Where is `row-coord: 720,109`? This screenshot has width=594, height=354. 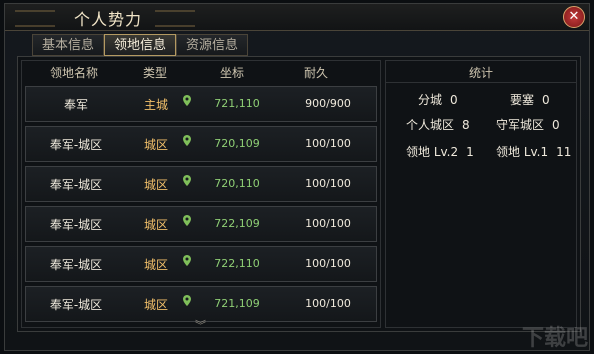 row-coord: 720,109 is located at coordinates (237, 143).